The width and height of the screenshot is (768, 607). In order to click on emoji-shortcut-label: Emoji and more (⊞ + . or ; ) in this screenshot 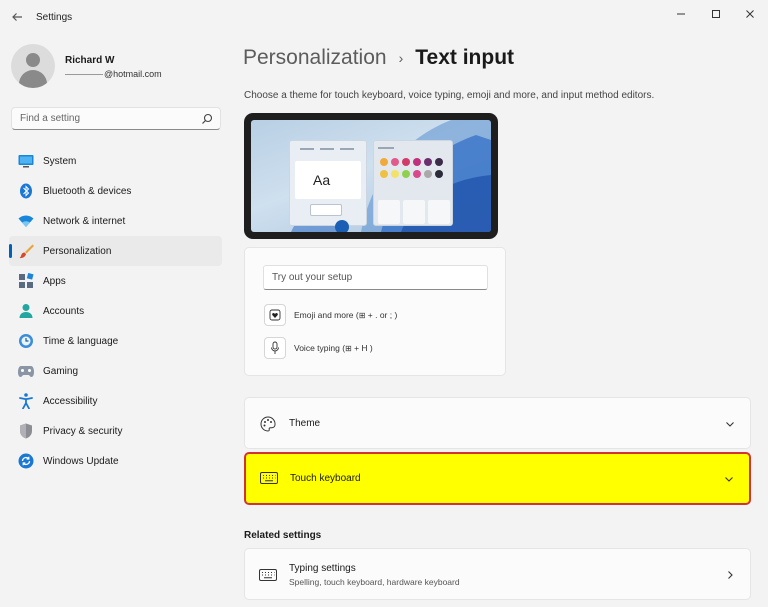, I will do `click(345, 315)`.